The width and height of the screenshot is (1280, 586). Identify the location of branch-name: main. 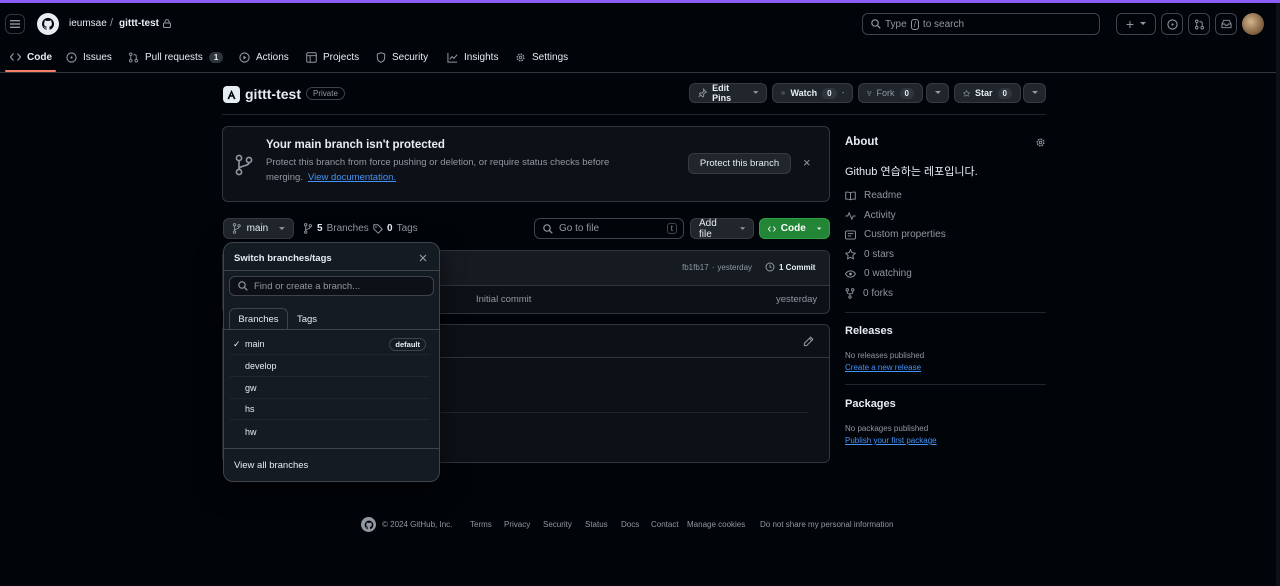
(255, 344).